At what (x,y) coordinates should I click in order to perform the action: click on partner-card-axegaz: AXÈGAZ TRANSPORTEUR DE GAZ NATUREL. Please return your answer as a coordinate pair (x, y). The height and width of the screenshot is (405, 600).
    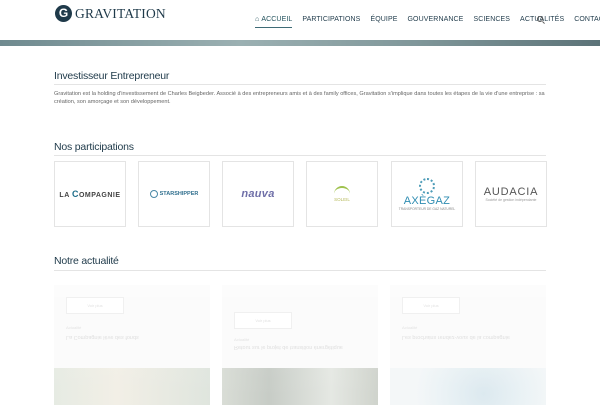
    Looking at the image, I should click on (427, 194).